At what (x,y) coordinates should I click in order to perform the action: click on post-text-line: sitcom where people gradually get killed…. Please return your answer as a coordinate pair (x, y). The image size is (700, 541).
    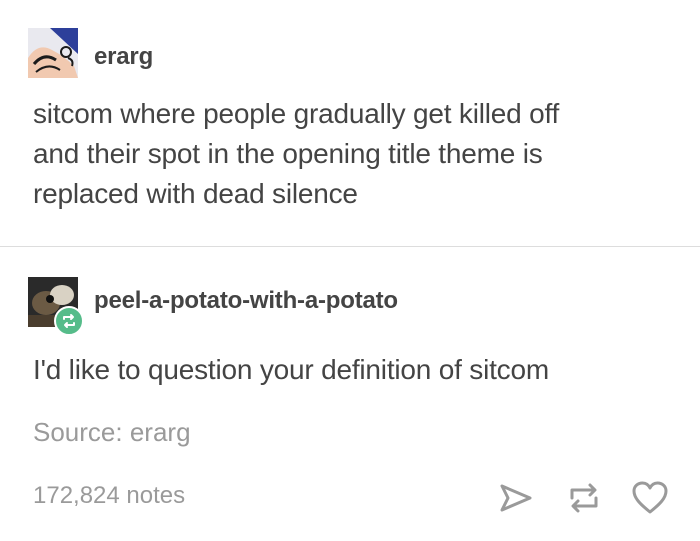
    Looking at the image, I should click on (296, 113).